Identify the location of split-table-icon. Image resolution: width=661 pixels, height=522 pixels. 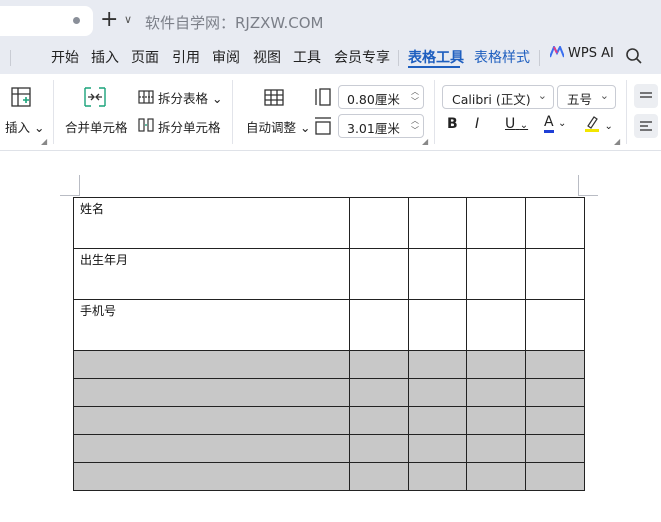
(146, 97).